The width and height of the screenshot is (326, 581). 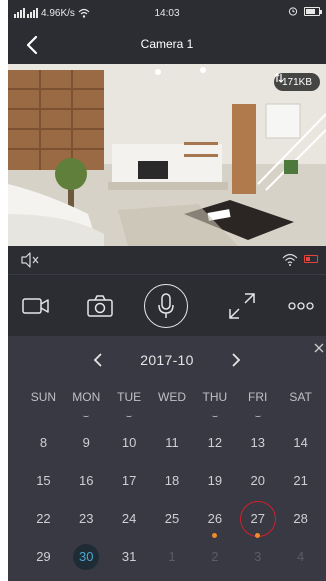 What do you see at coordinates (279, 78) in the screenshot?
I see `data-transfer-icon` at bounding box center [279, 78].